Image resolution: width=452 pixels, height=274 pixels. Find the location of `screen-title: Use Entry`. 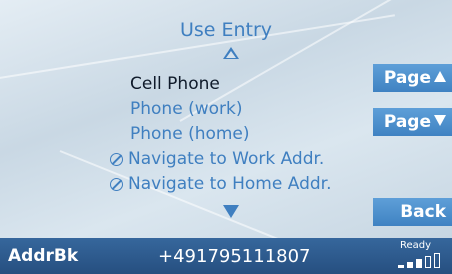

screen-title: Use Entry is located at coordinates (226, 30).